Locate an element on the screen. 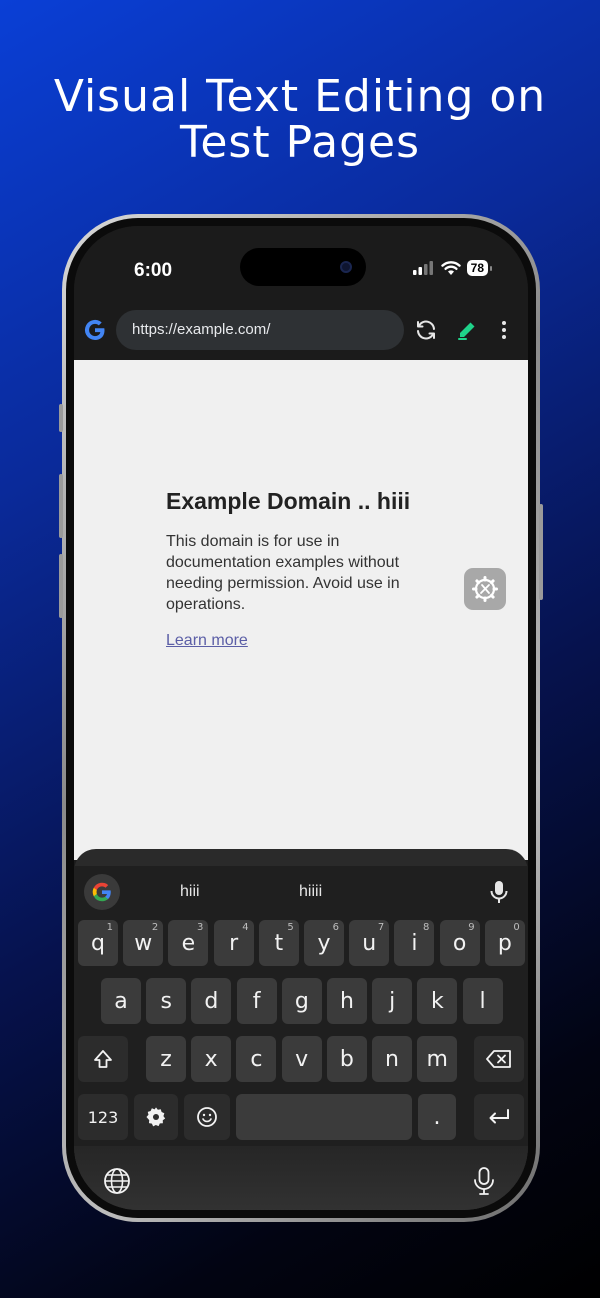 Image resolution: width=600 pixels, height=1298 pixels. floating-tools-button is located at coordinates (485, 589).